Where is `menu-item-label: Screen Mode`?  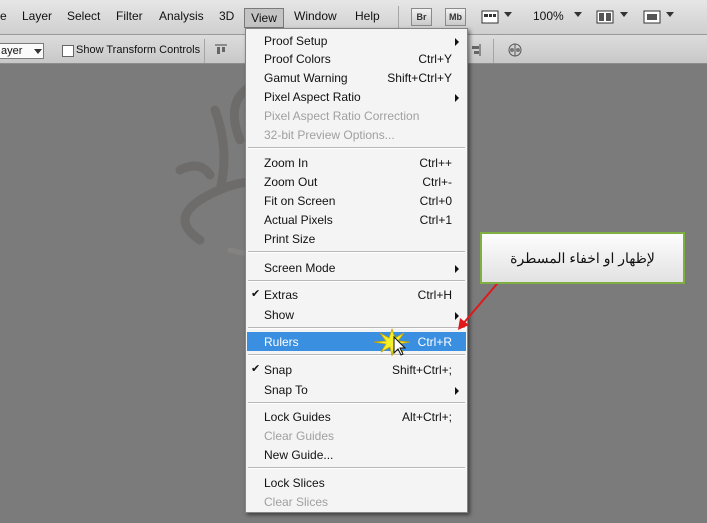 menu-item-label: Screen Mode is located at coordinates (300, 268).